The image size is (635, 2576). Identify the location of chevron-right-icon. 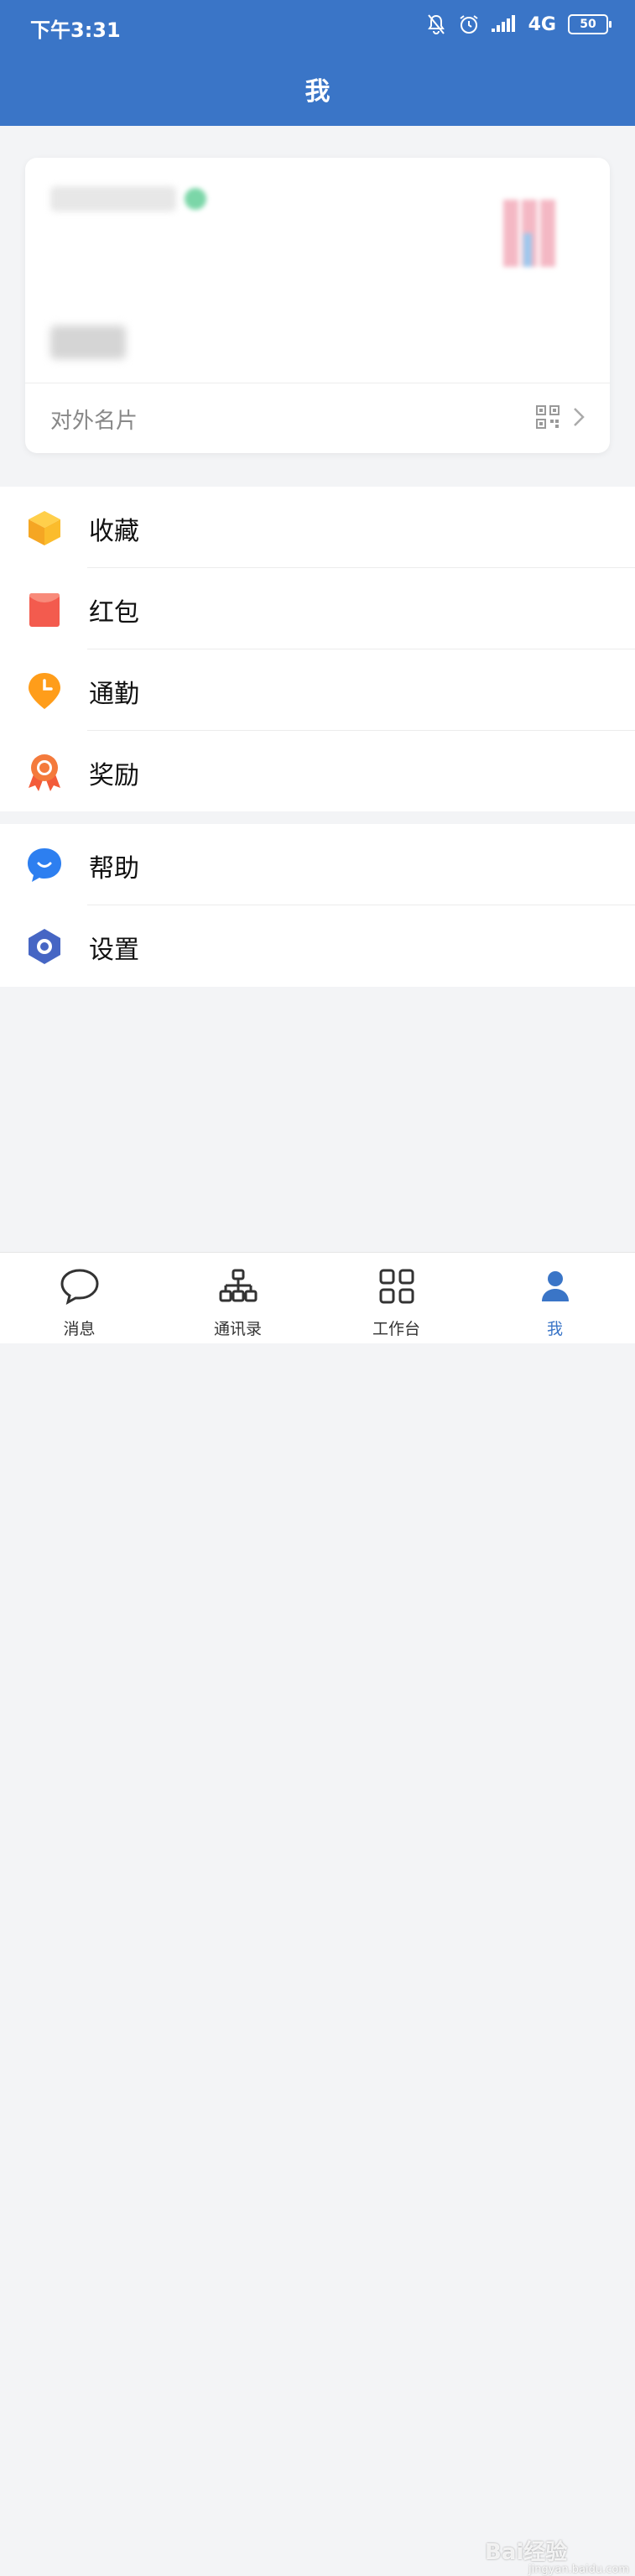
(579, 417).